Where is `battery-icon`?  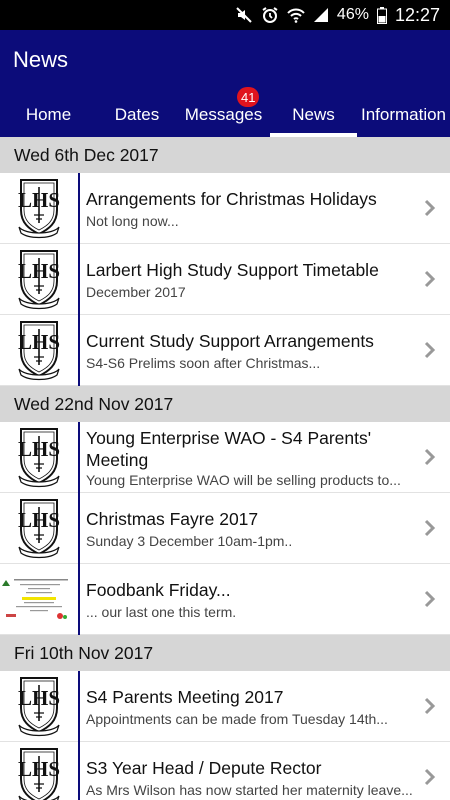 battery-icon is located at coordinates (381, 15).